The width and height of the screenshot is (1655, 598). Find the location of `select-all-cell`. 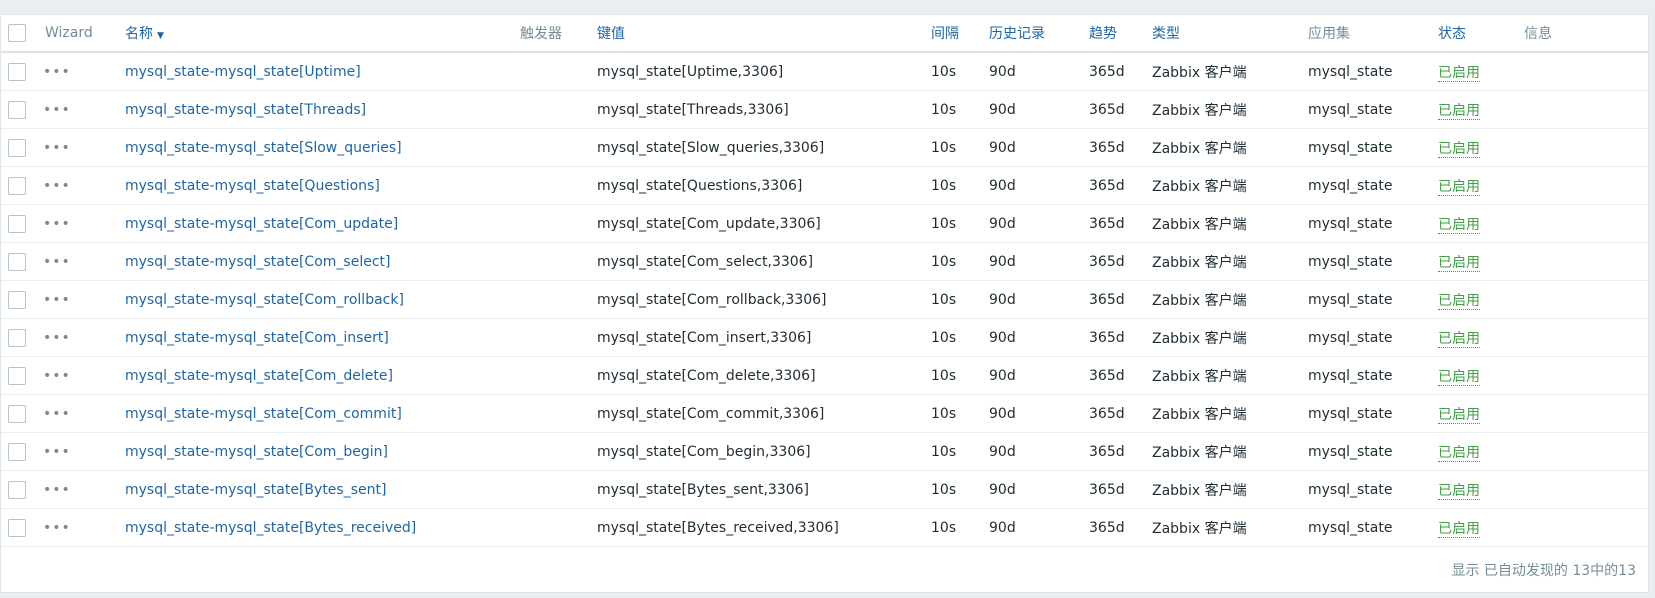

select-all-cell is located at coordinates (18, 34).